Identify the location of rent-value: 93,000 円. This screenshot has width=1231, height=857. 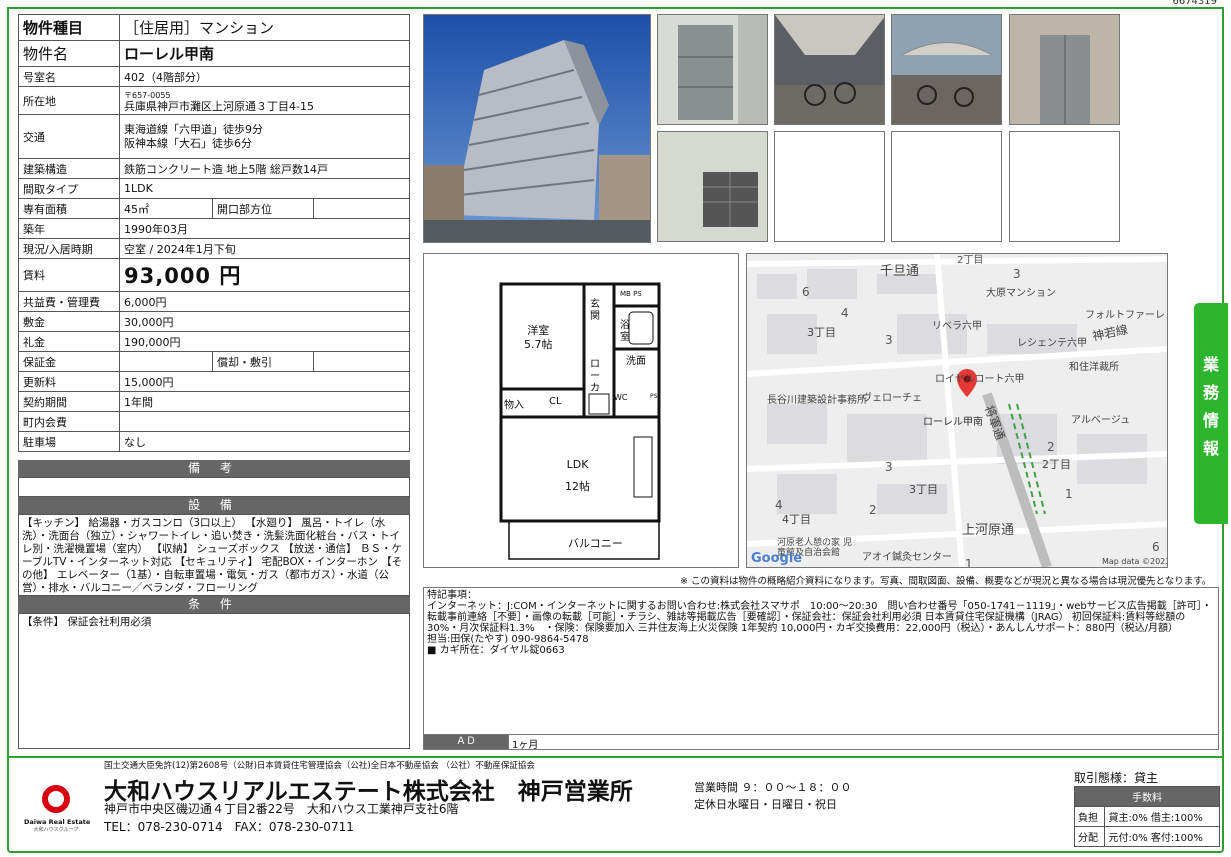
(264, 275).